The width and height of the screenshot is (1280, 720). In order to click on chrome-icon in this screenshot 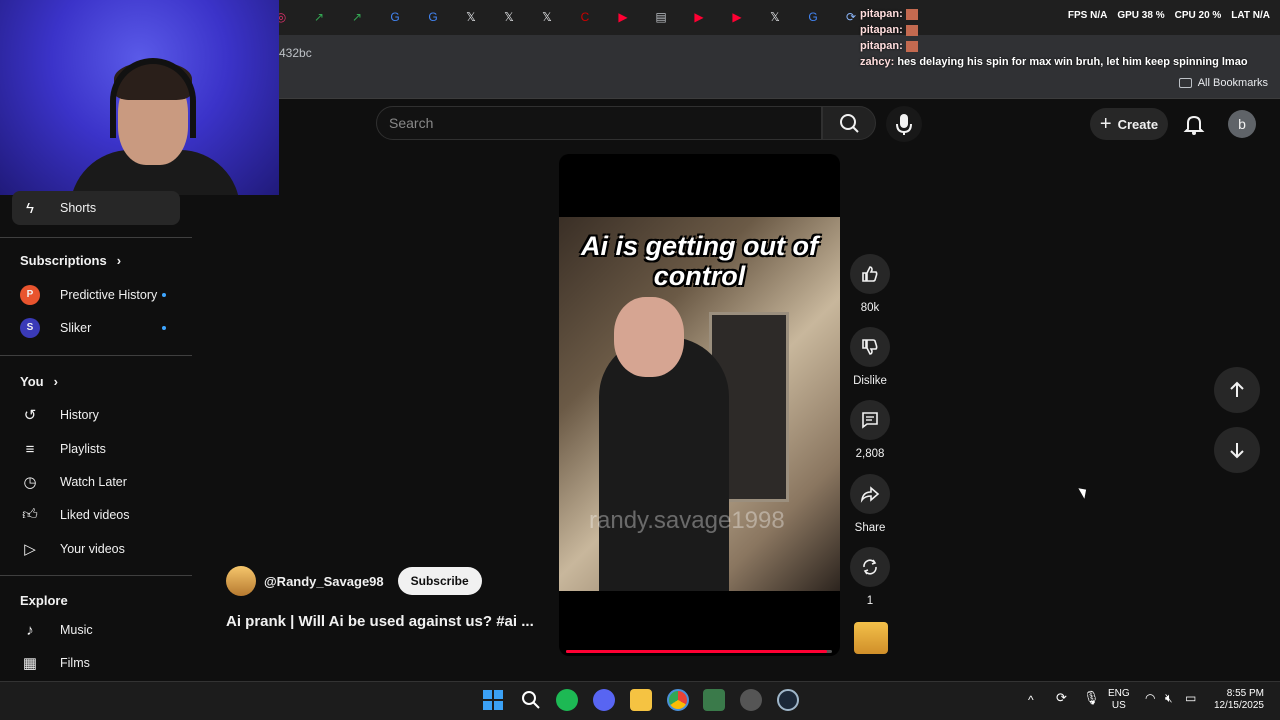, I will do `click(678, 700)`.